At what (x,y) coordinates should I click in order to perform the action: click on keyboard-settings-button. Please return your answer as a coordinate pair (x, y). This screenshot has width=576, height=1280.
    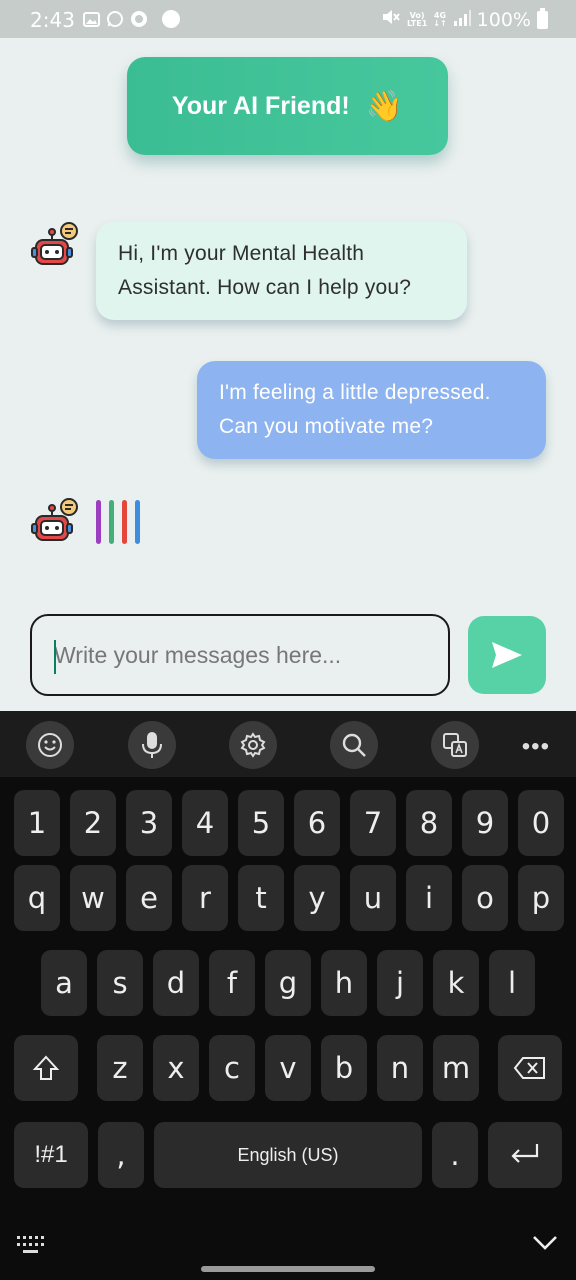
    Looking at the image, I should click on (253, 745).